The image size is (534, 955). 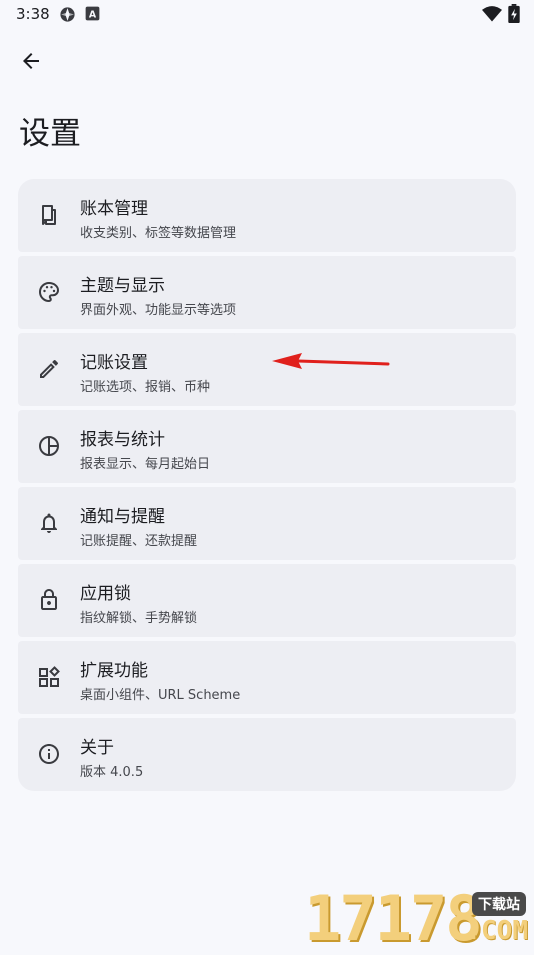 I want to click on settings-item-title: 记账设置, so click(x=114, y=363).